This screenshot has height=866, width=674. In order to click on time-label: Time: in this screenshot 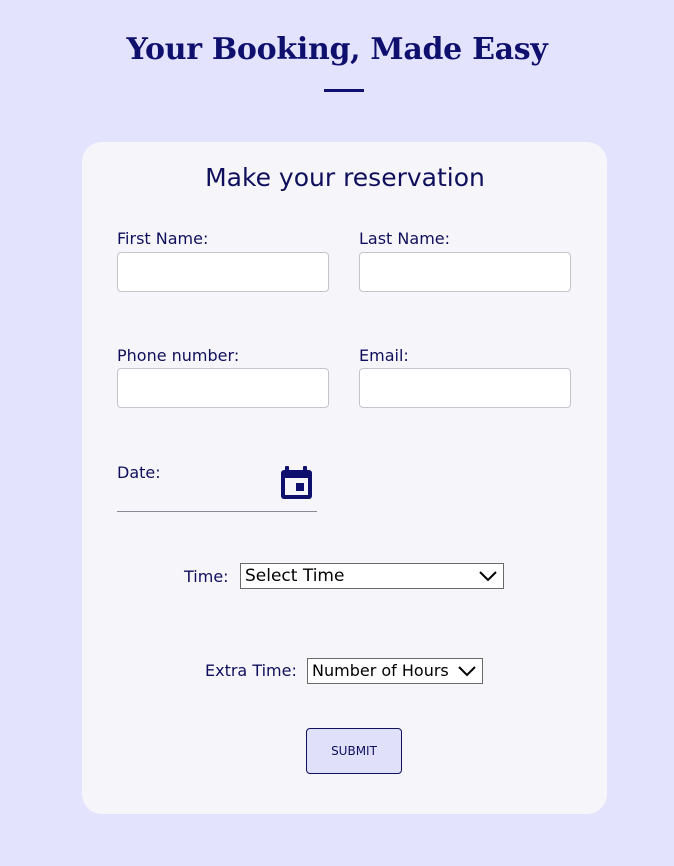, I will do `click(206, 576)`.